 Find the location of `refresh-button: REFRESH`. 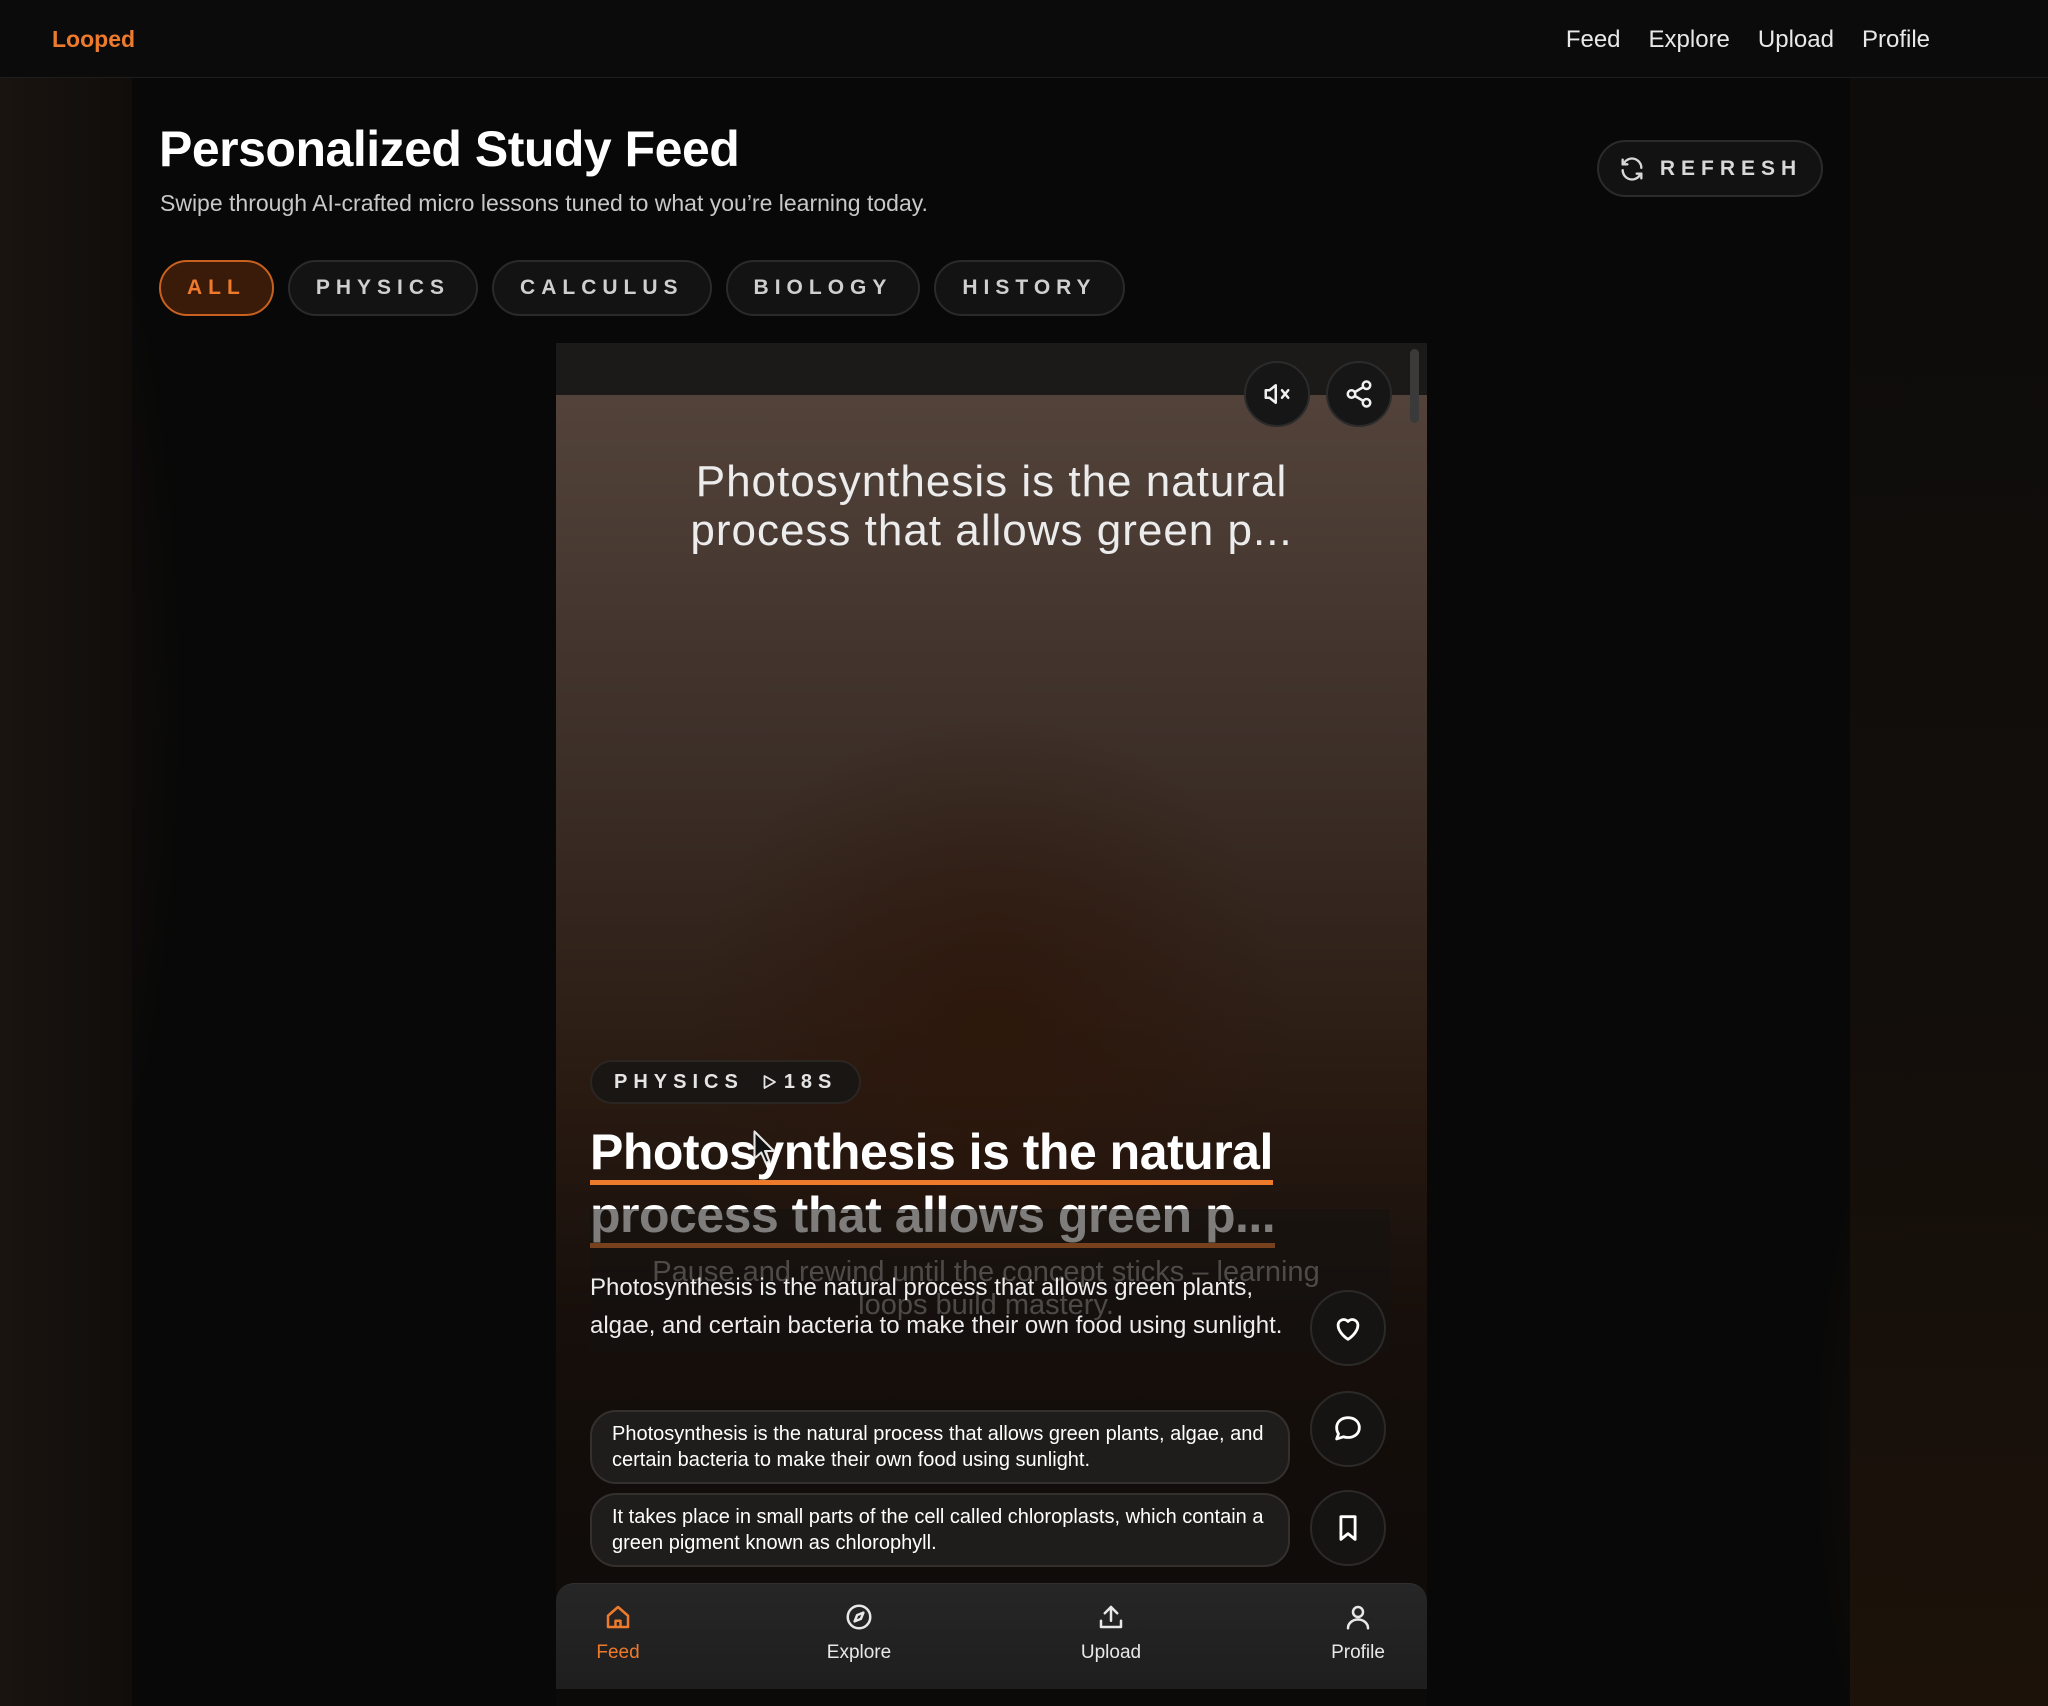

refresh-button: REFRESH is located at coordinates (1710, 168).